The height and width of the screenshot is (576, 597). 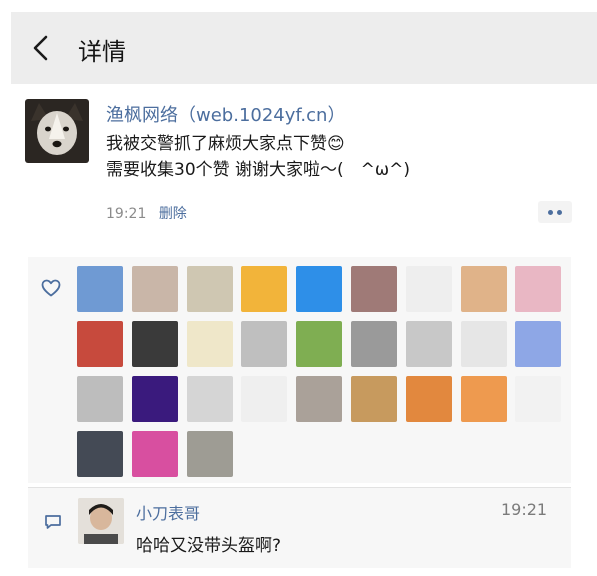 I want to click on page-title: 详情, so click(x=102, y=52).